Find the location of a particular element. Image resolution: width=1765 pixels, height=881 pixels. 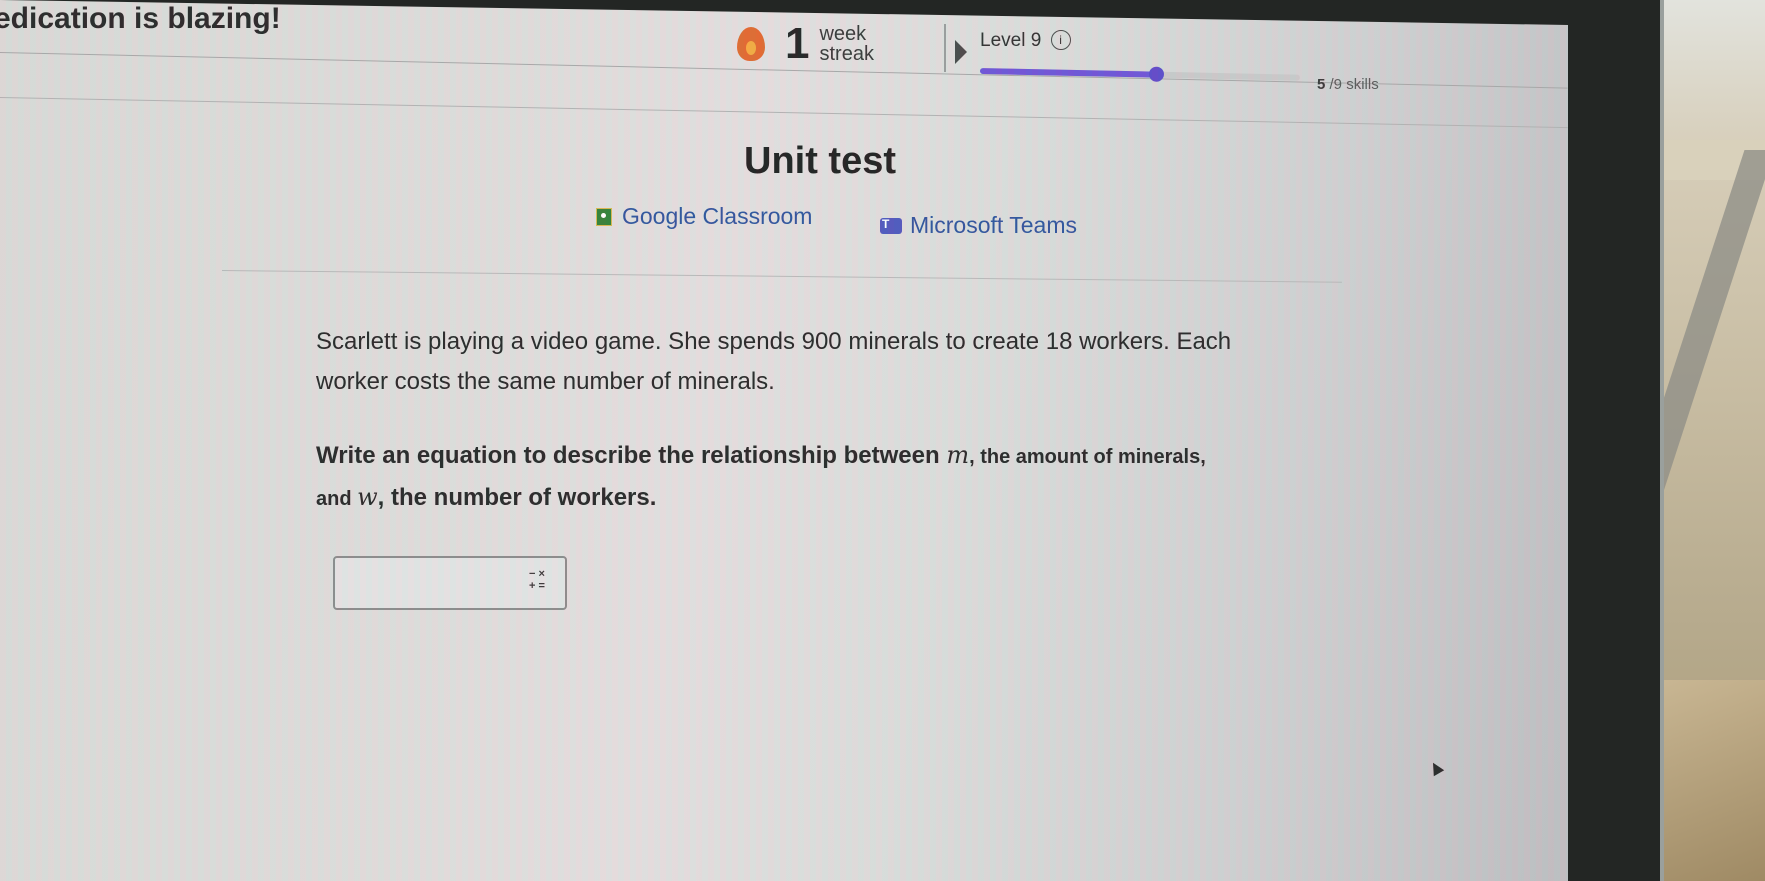

skills-total: /9 skills is located at coordinates (1354, 84).